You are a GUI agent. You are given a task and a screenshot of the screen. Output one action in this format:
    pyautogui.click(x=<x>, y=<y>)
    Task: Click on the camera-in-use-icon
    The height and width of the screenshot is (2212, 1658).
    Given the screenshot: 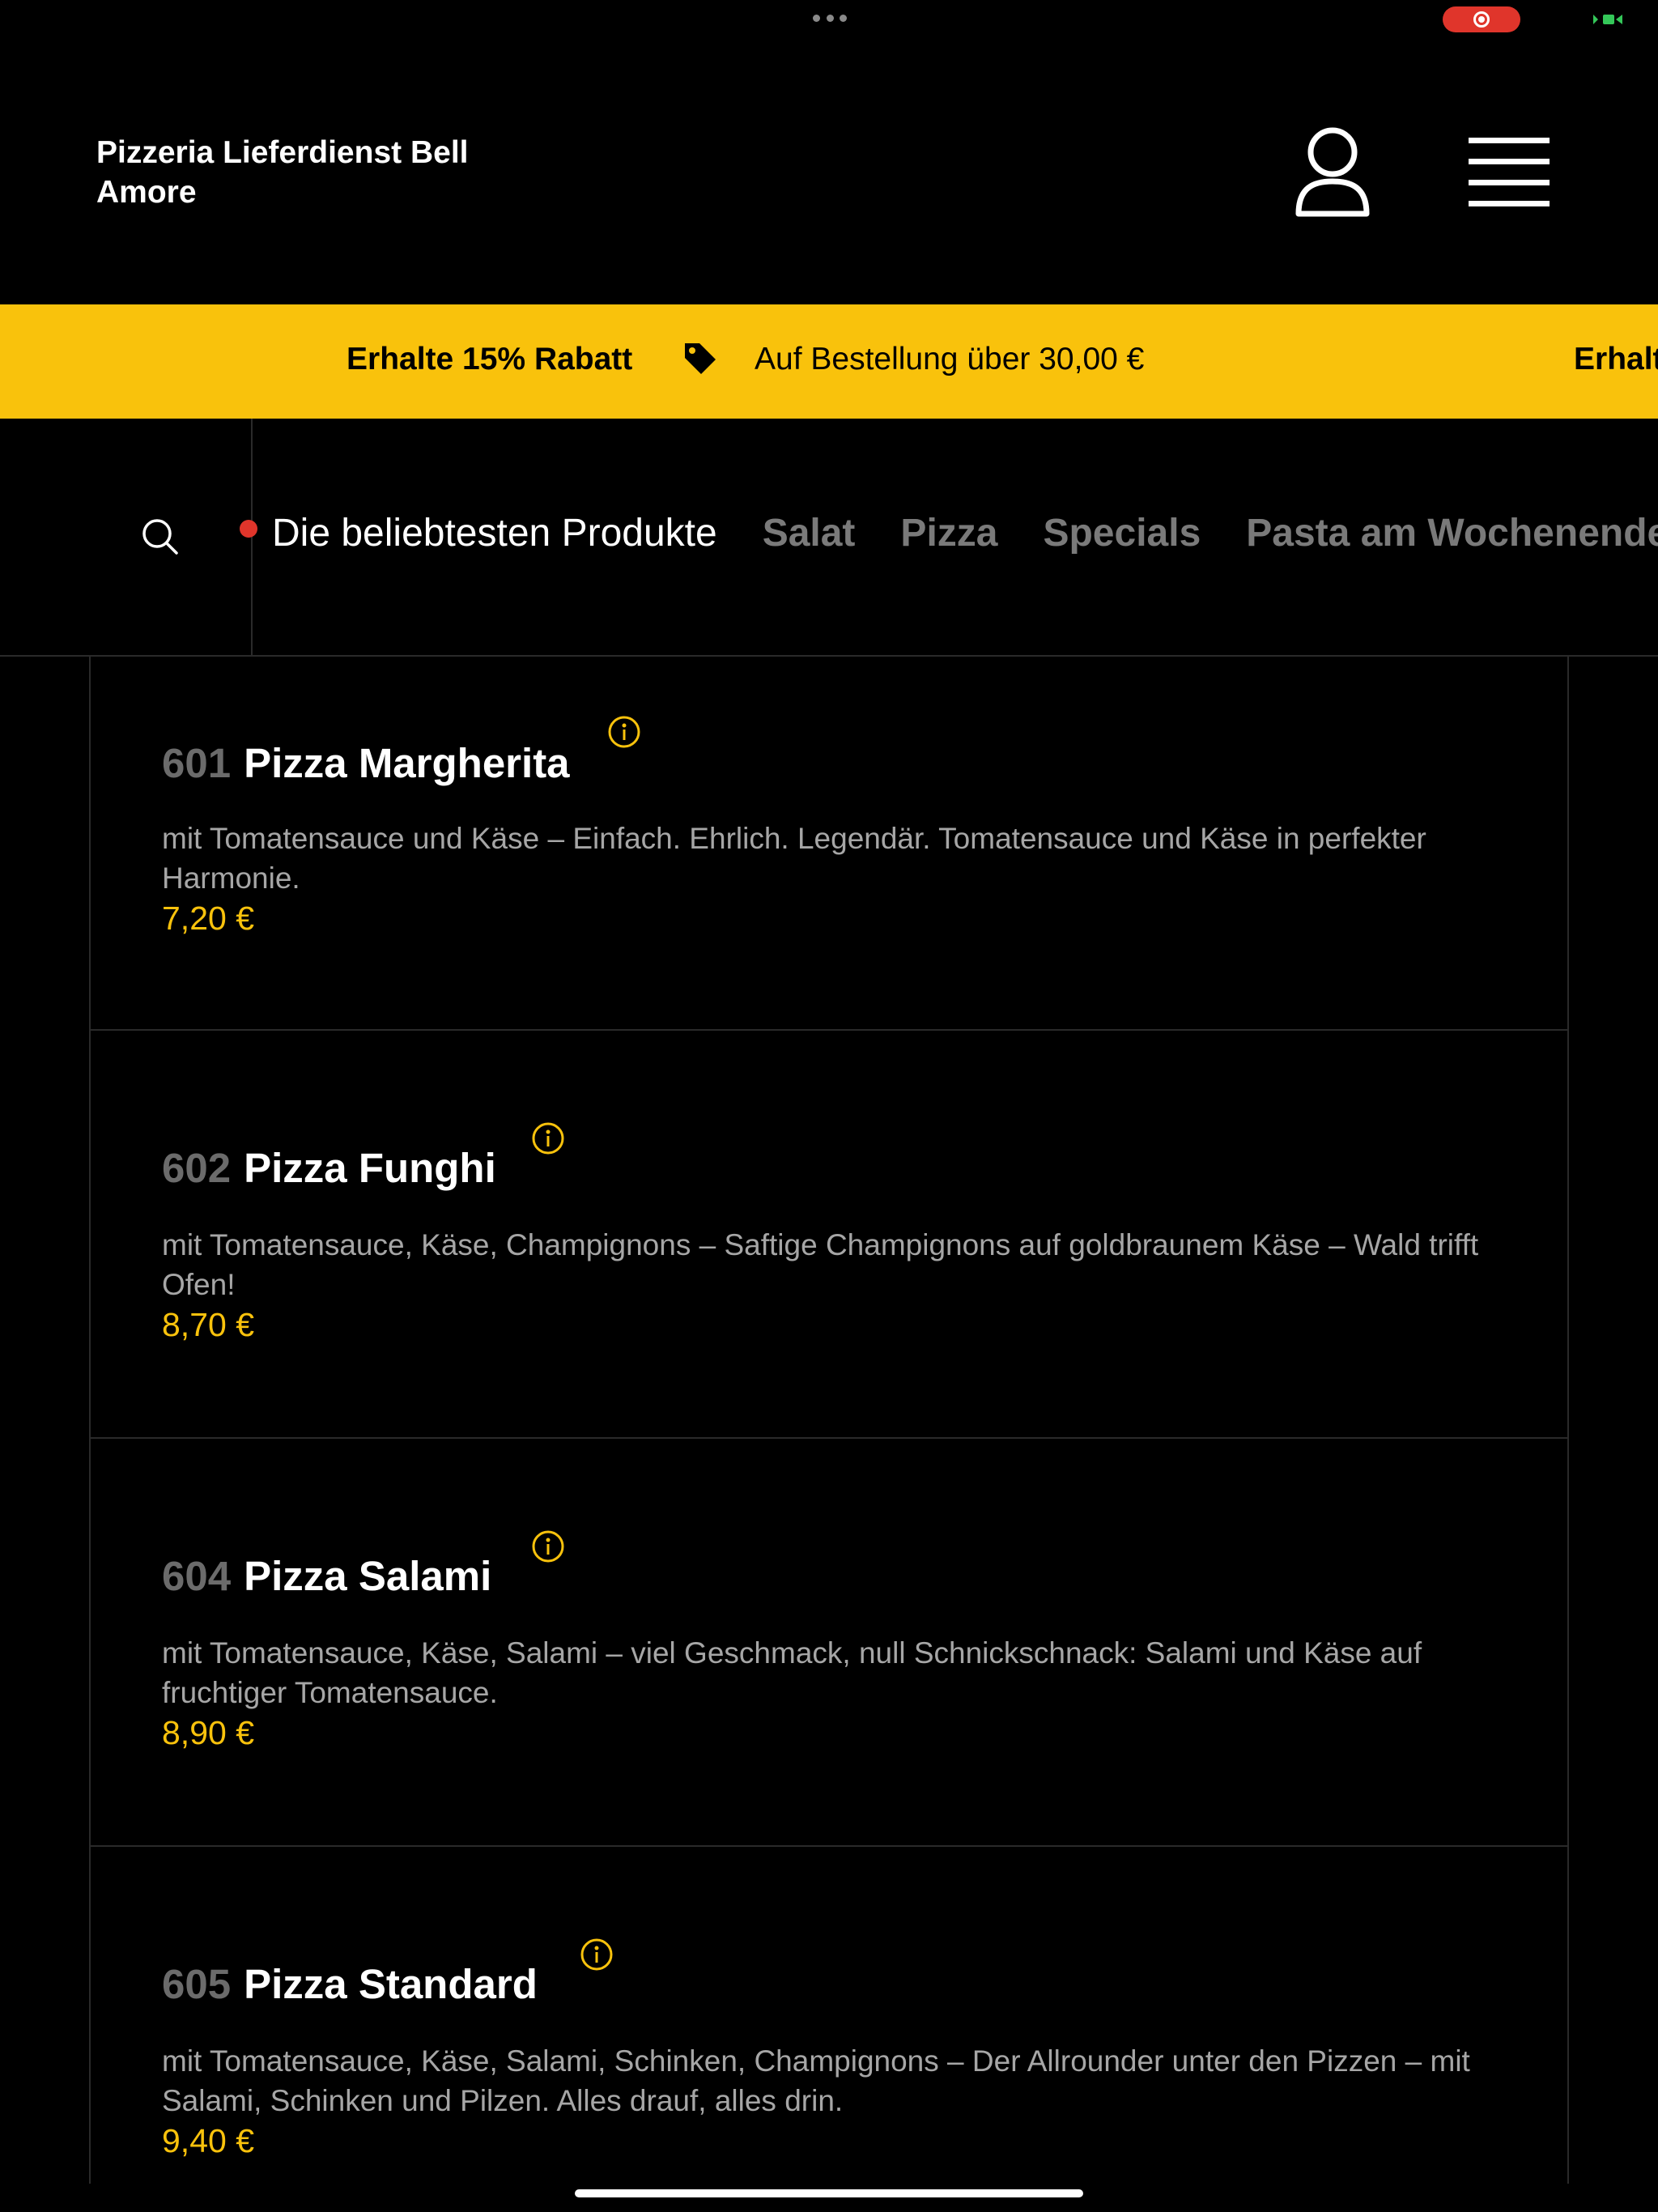 What is the action you would take?
    pyautogui.click(x=1607, y=19)
    